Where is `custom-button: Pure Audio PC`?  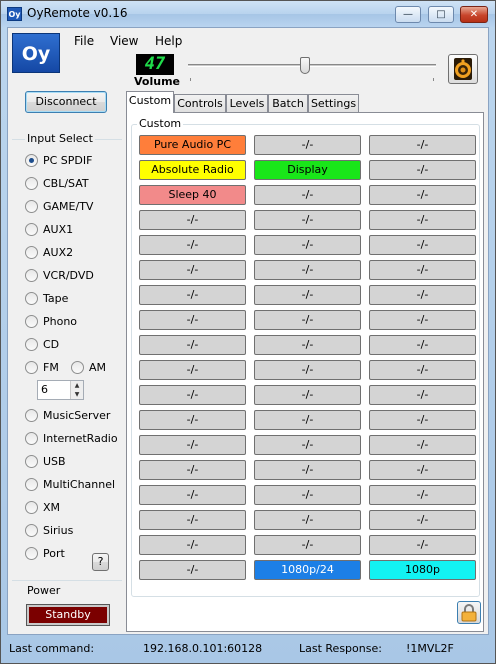
custom-button: Pure Audio PC is located at coordinates (192, 145).